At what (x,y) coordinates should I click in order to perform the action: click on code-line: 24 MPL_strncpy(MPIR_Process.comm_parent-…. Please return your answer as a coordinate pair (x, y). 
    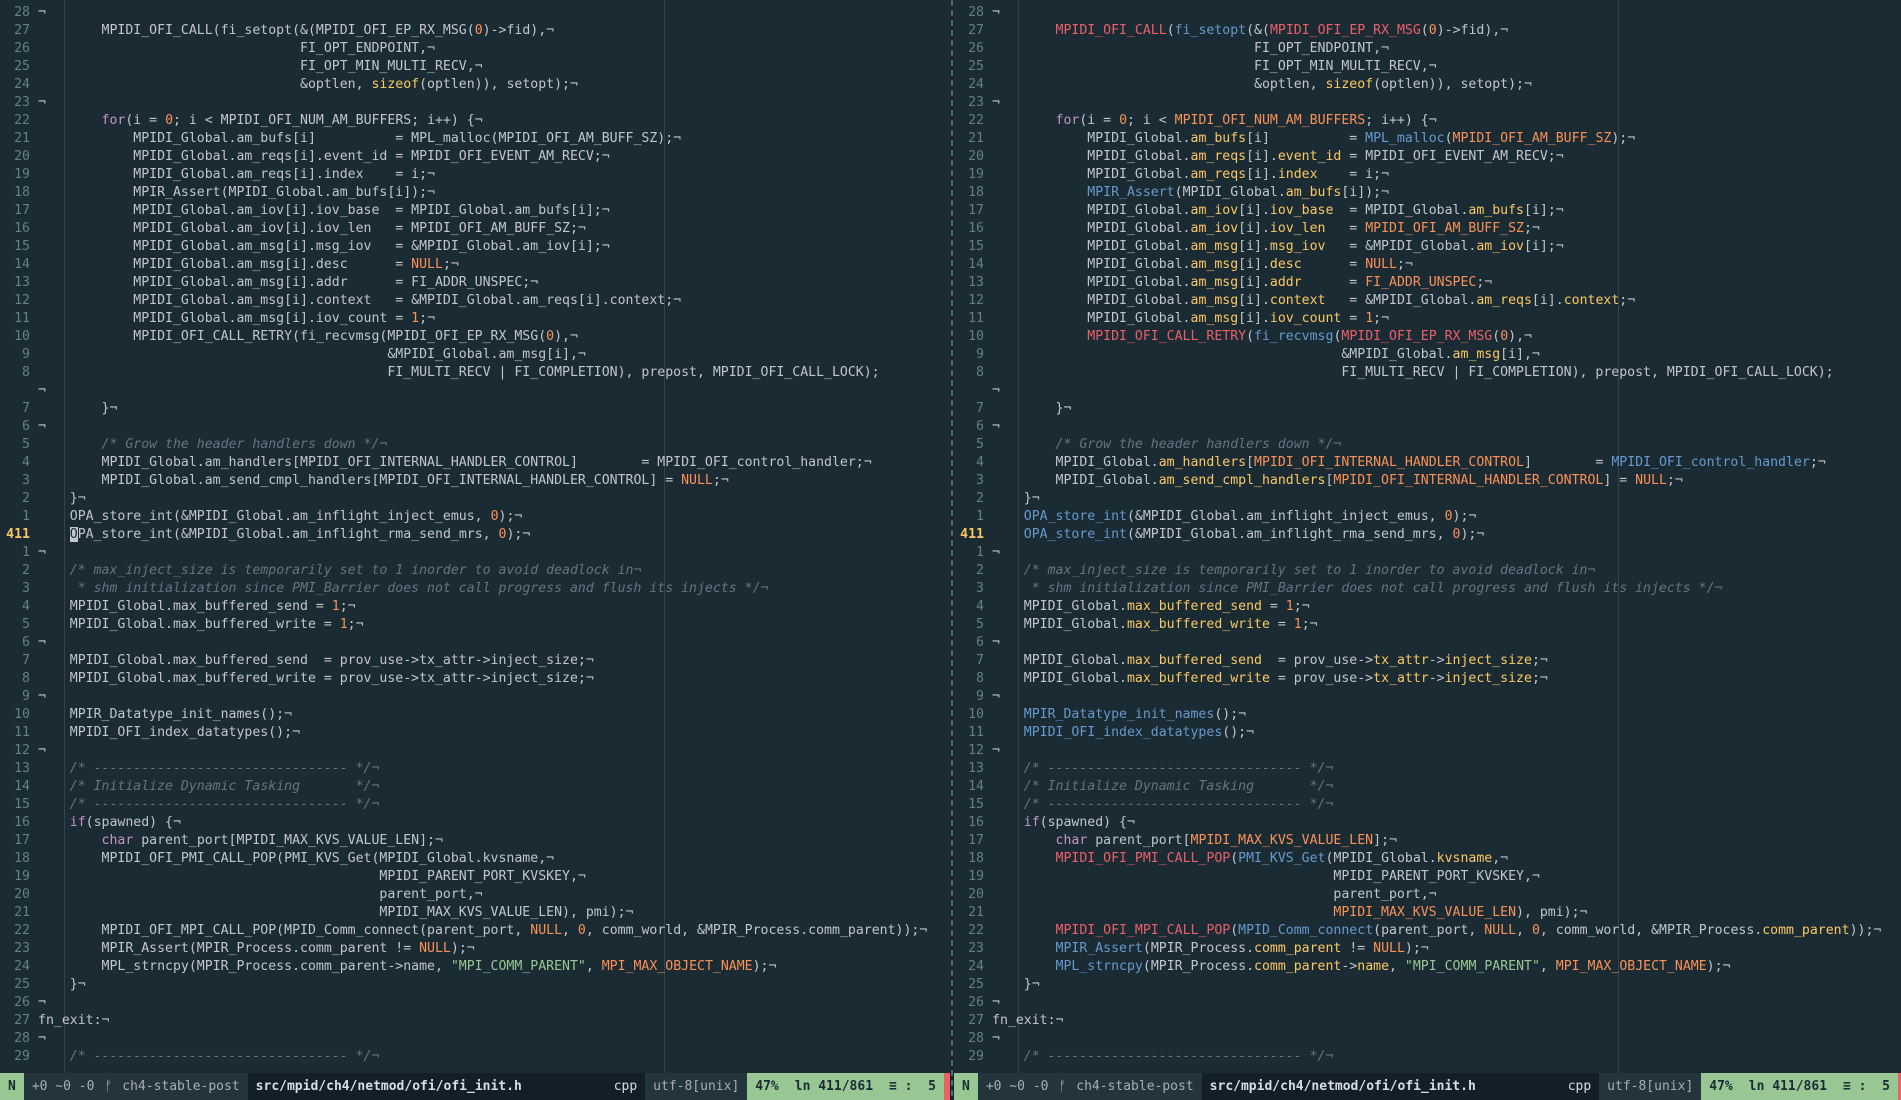
    Looking at the image, I should click on (475, 967).